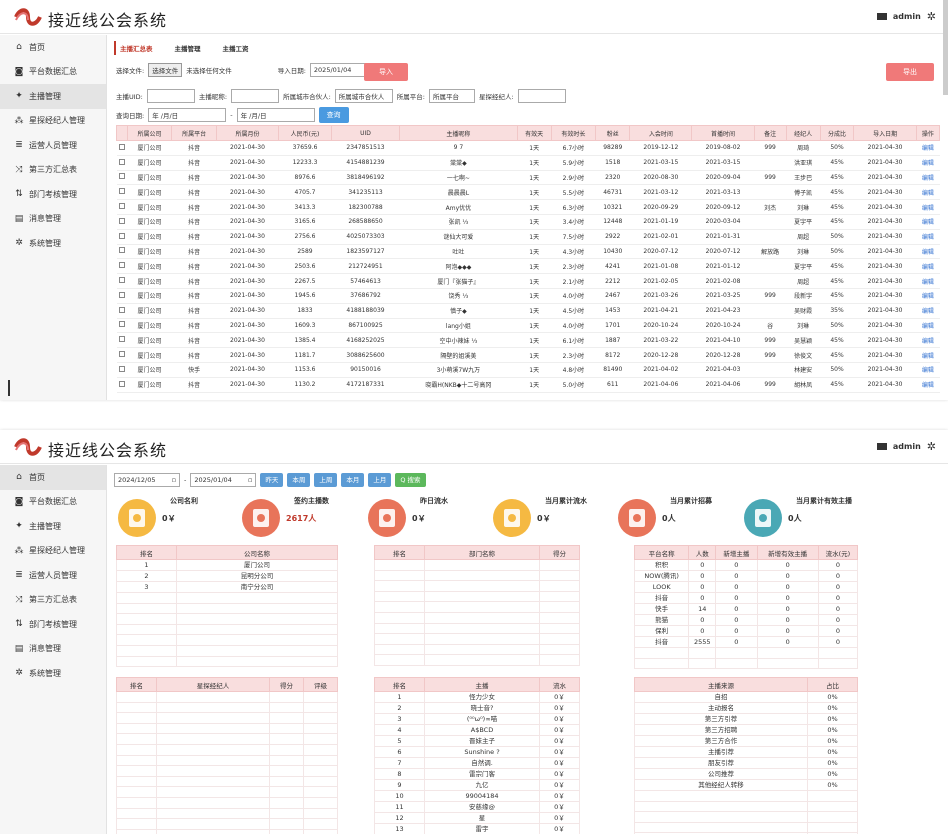 The height and width of the screenshot is (834, 948). What do you see at coordinates (255, 96) in the screenshot?
I see `name-input` at bounding box center [255, 96].